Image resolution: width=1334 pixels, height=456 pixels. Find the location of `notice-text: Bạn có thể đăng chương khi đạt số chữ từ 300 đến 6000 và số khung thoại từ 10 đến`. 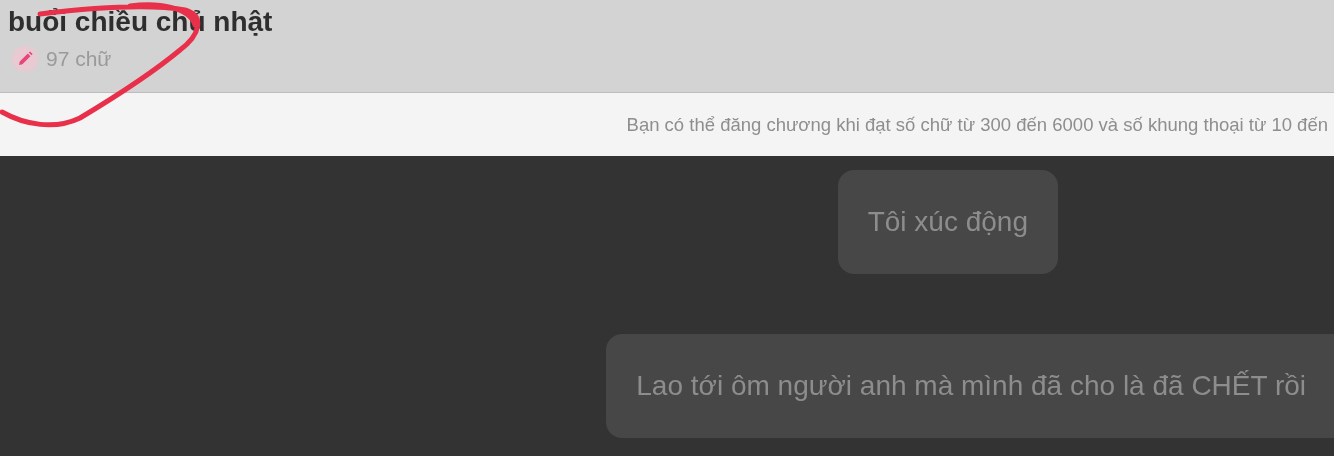

notice-text: Bạn có thể đăng chương khi đạt số chữ từ 300 đến 6000 và số khung thoại từ 10 đến is located at coordinates (977, 124).